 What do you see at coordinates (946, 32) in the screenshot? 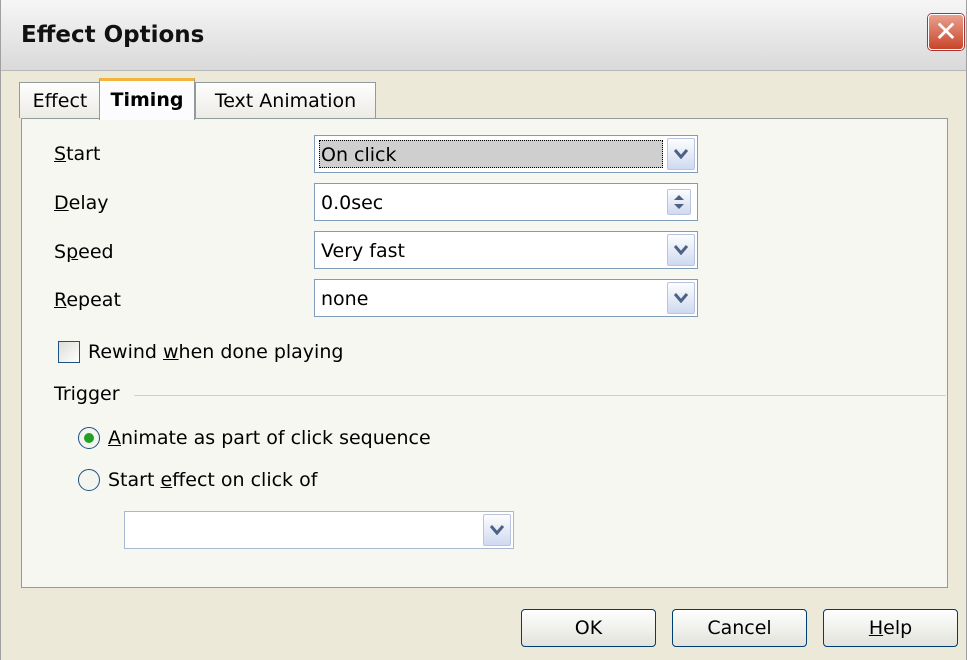
I see `close-icon: ✕` at bounding box center [946, 32].